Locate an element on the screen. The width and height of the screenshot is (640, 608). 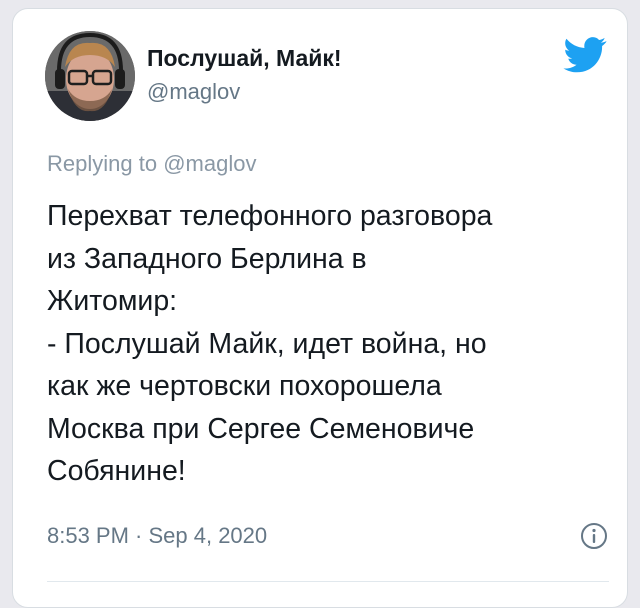
tweet-text-line: Житомир: is located at coordinates (112, 301).